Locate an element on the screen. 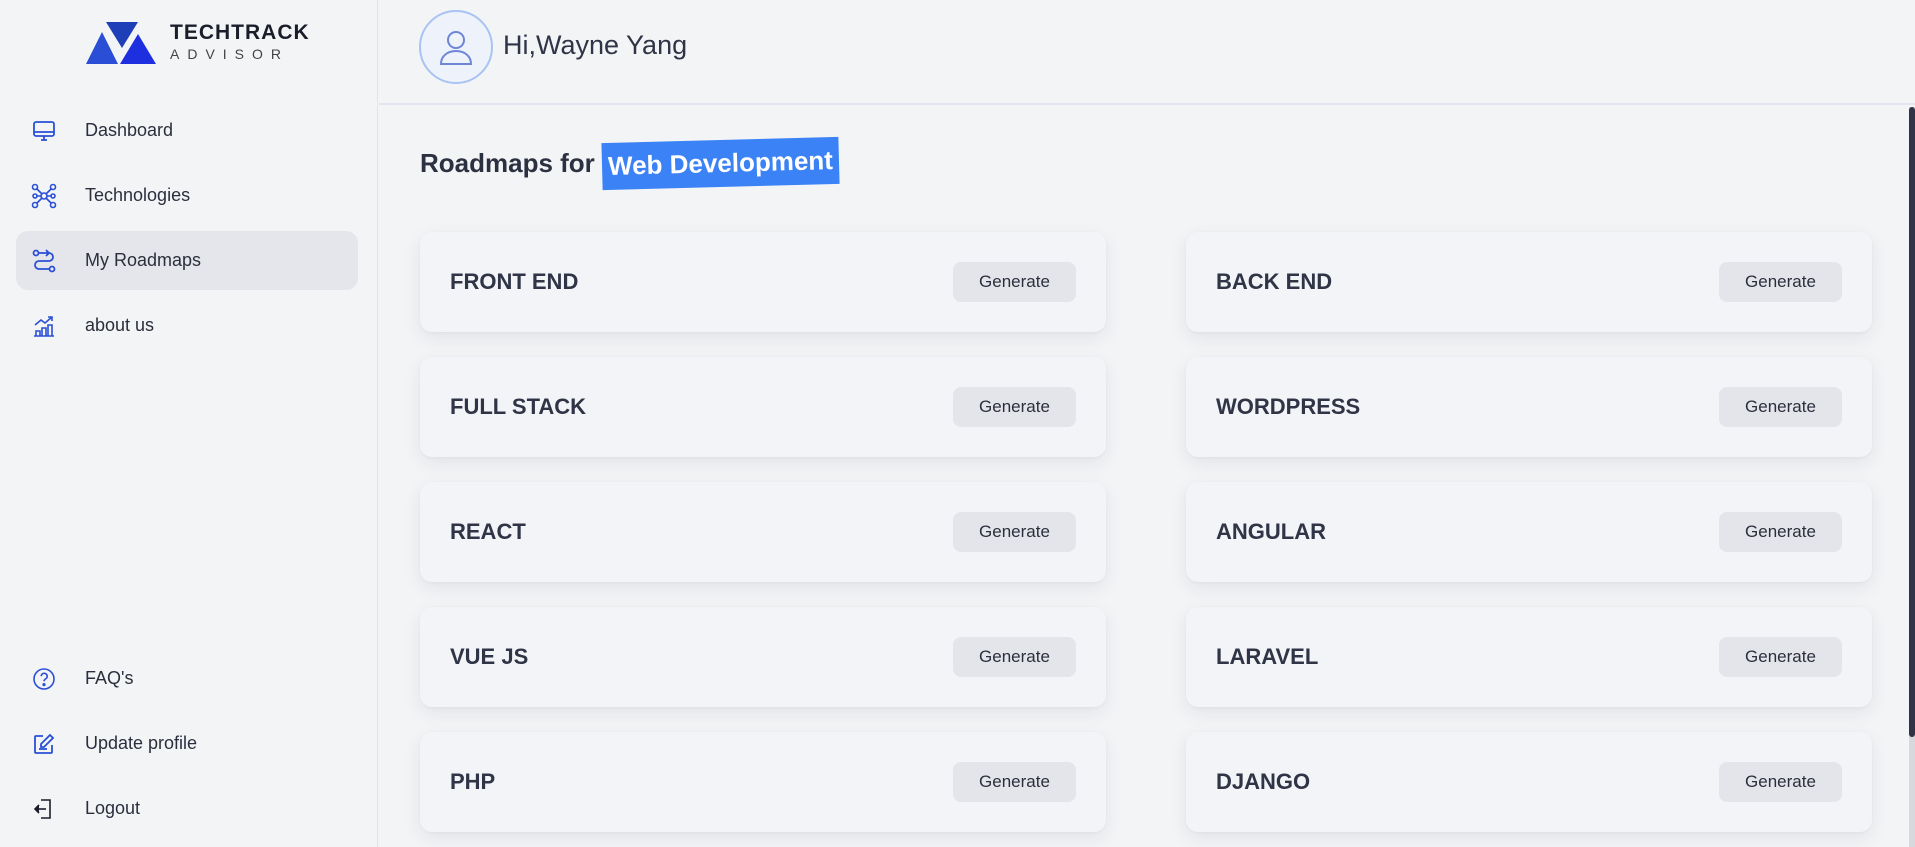 The height and width of the screenshot is (847, 1915). sidebar-item-label: about us is located at coordinates (120, 325).